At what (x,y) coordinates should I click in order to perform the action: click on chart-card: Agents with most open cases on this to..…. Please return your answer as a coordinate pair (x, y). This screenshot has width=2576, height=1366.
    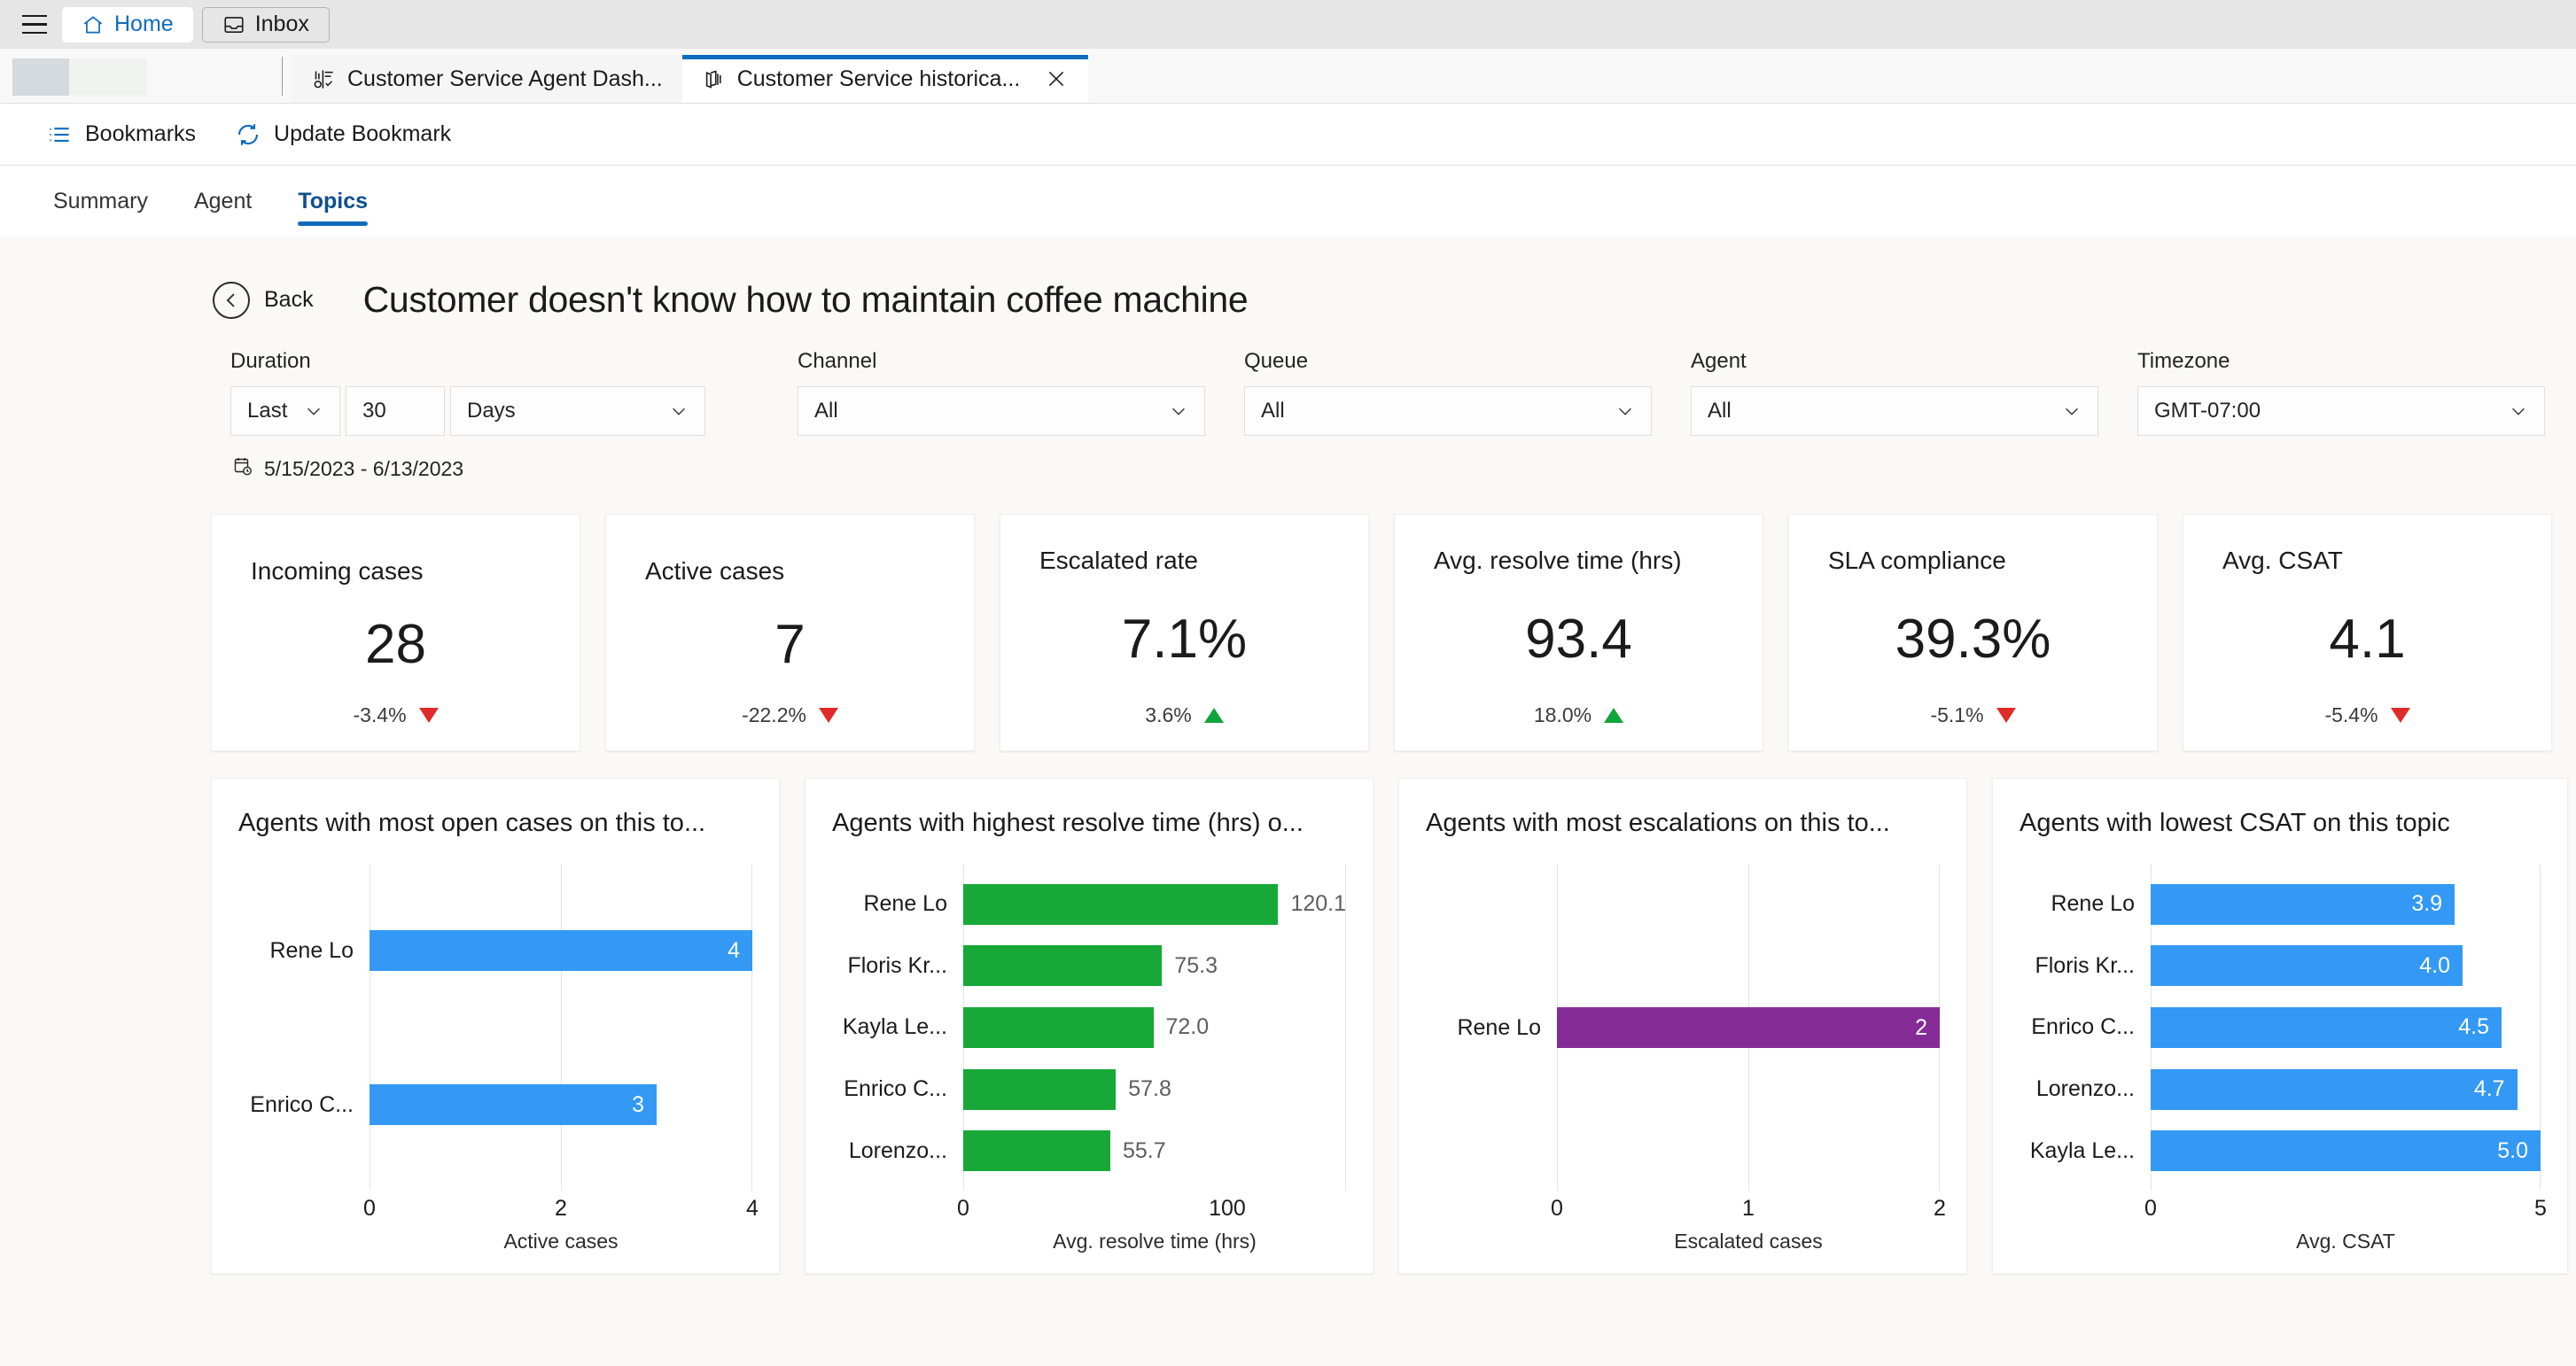
    Looking at the image, I should click on (496, 1026).